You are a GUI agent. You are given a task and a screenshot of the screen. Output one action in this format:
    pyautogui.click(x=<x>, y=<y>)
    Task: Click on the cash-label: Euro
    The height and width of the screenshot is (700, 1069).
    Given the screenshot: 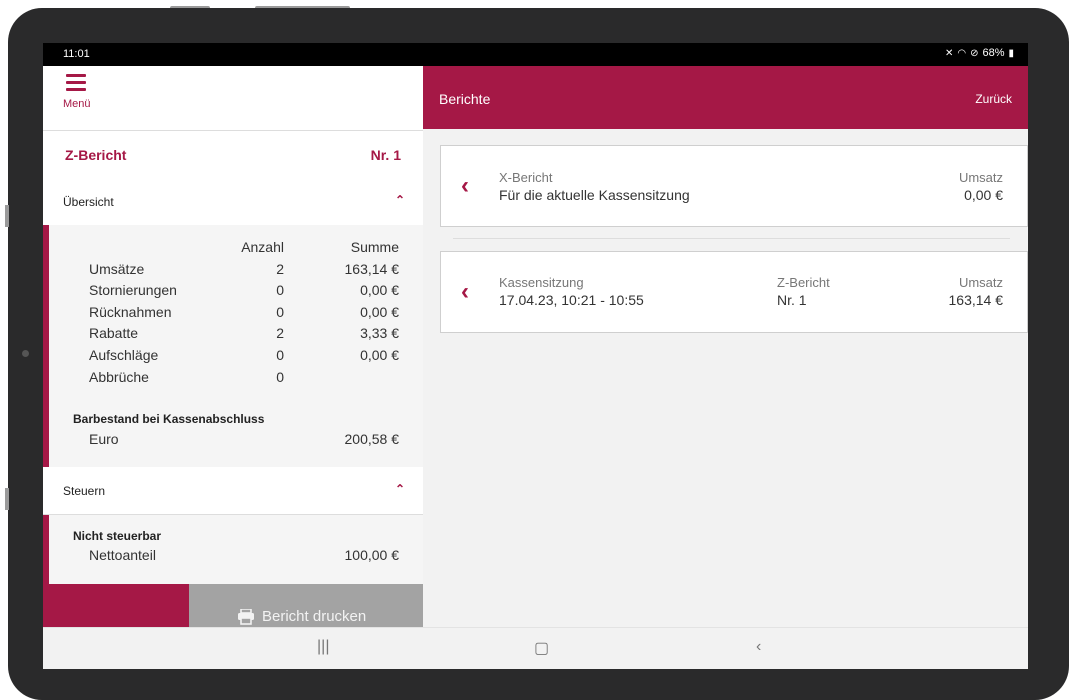 What is the action you would take?
    pyautogui.click(x=104, y=439)
    